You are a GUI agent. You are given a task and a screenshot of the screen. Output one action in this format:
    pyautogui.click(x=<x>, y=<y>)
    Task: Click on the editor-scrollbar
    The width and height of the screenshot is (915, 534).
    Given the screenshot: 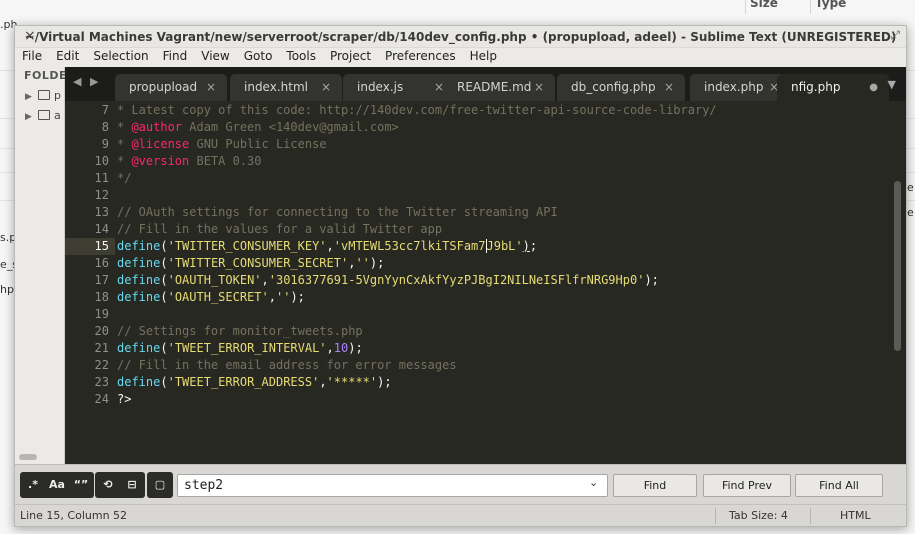 What is the action you would take?
    pyautogui.click(x=897, y=266)
    